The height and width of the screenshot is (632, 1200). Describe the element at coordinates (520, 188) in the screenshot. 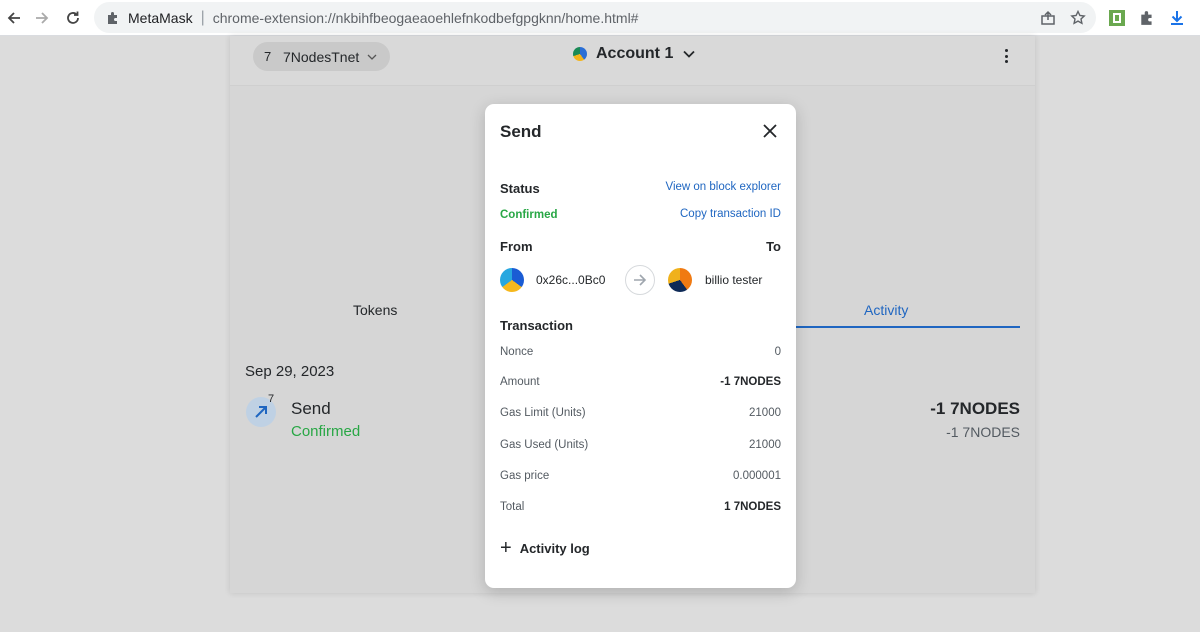

I see `status-label: Status` at that location.